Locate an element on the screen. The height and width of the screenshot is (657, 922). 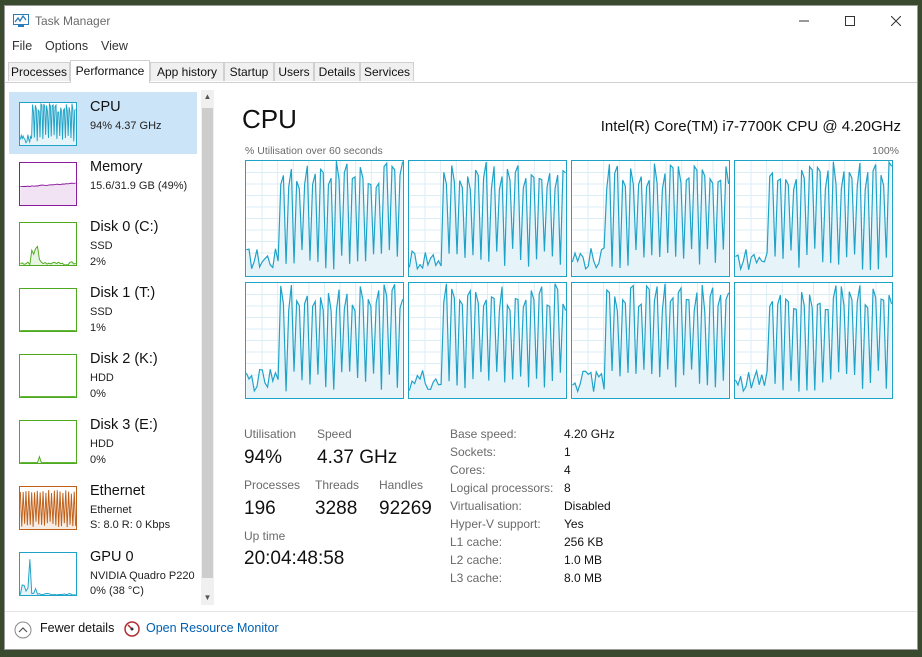
disk2-thumbnail-graph is located at coordinates (48, 376).